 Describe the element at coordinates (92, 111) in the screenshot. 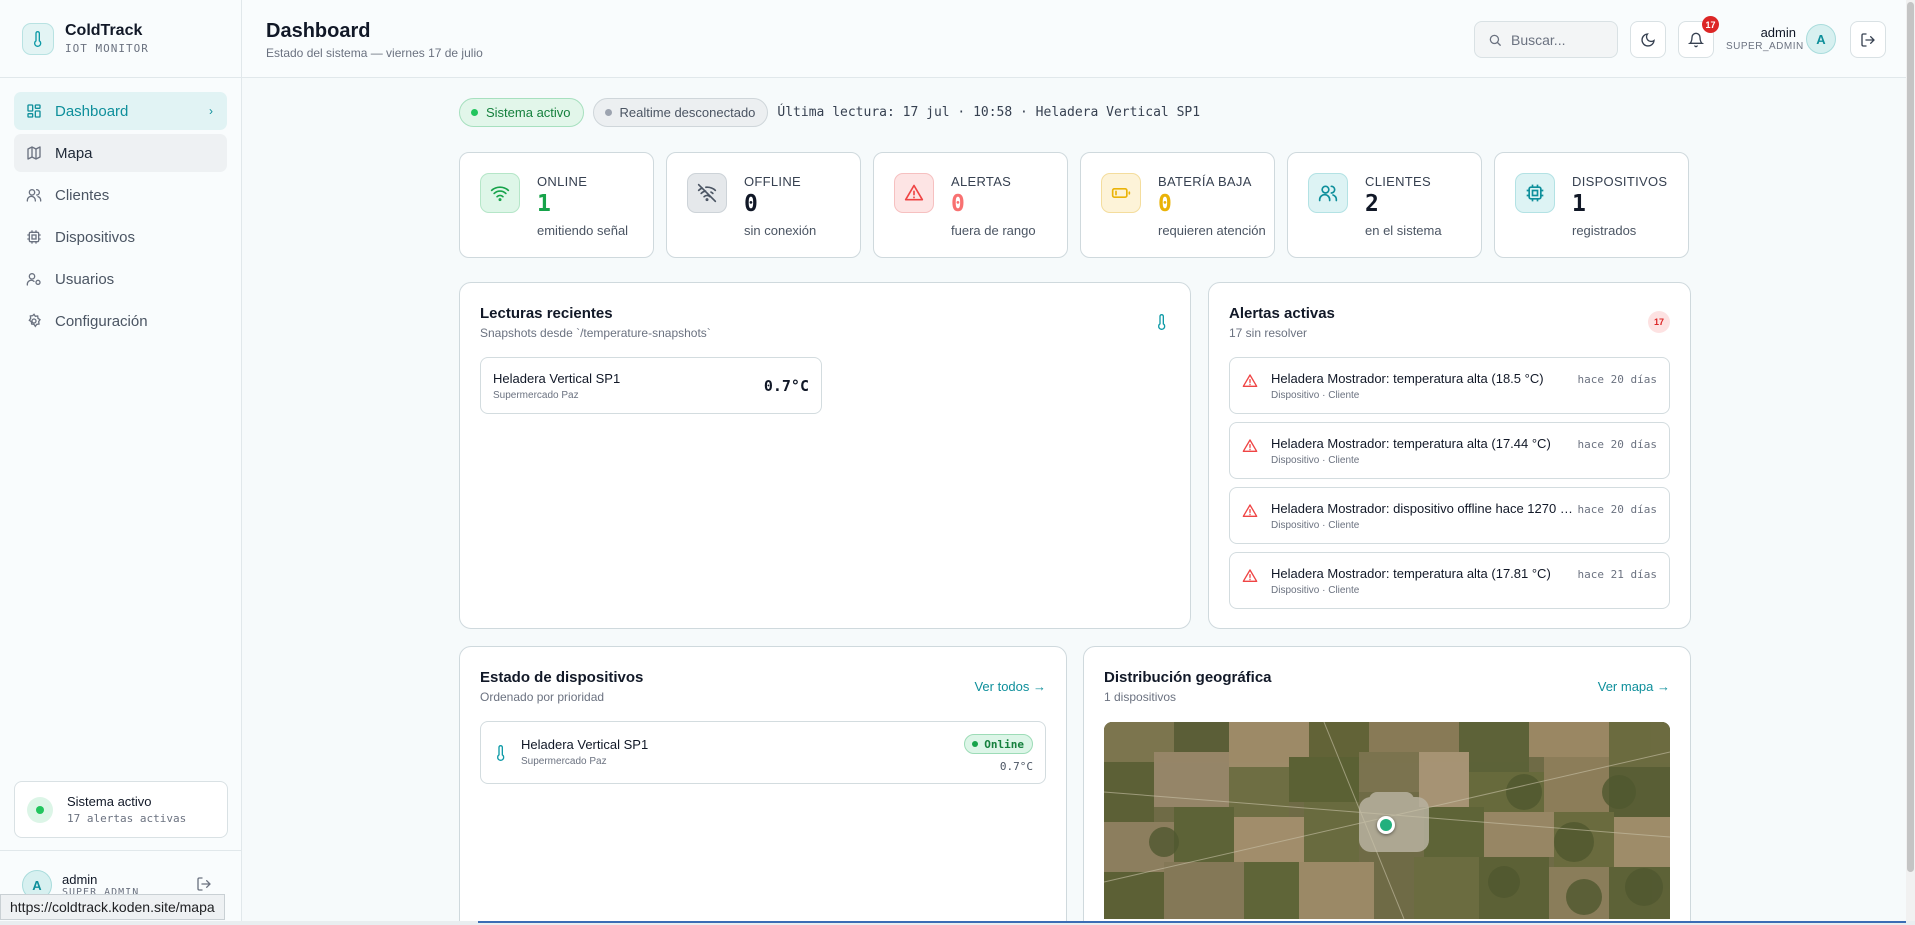

I see `sidebar-item-label: Dashboard` at that location.